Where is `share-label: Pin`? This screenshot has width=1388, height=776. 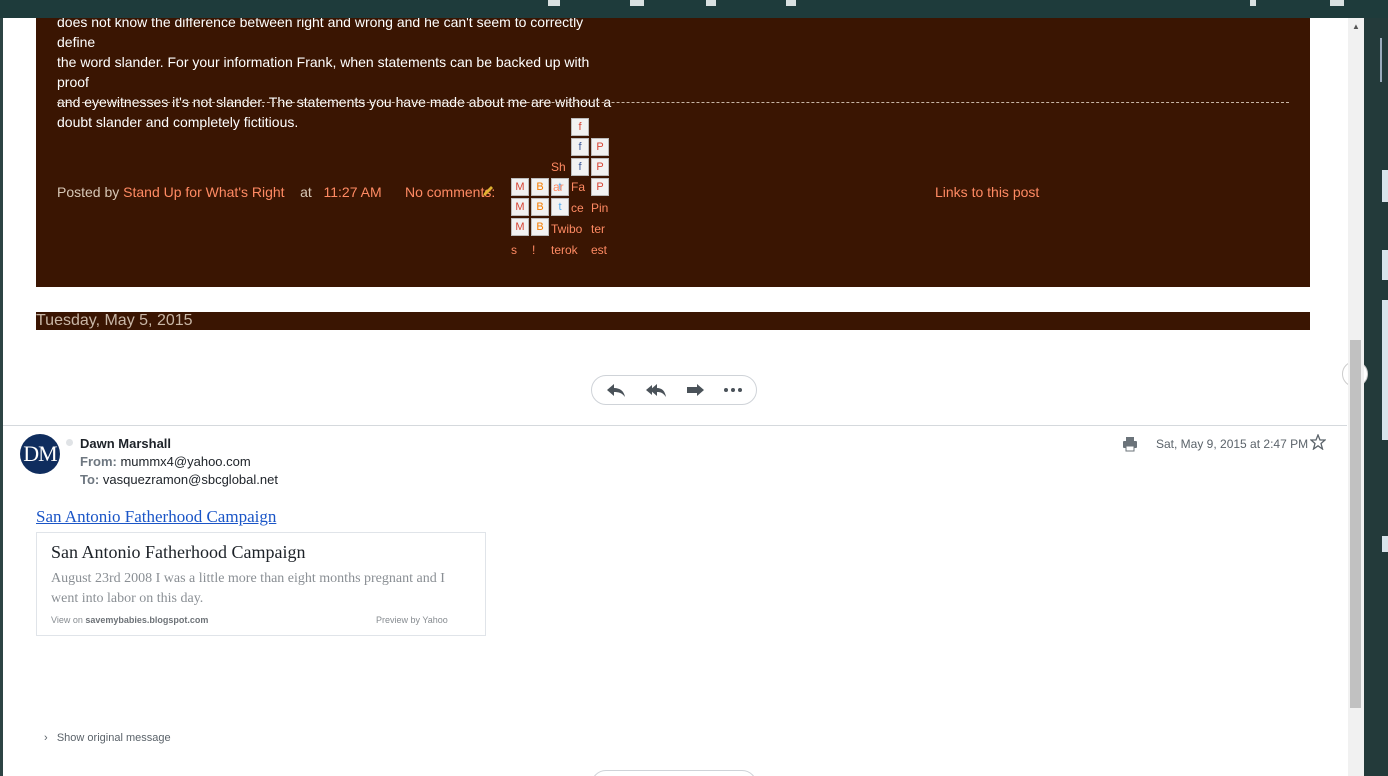
share-label: Pin is located at coordinates (599, 208).